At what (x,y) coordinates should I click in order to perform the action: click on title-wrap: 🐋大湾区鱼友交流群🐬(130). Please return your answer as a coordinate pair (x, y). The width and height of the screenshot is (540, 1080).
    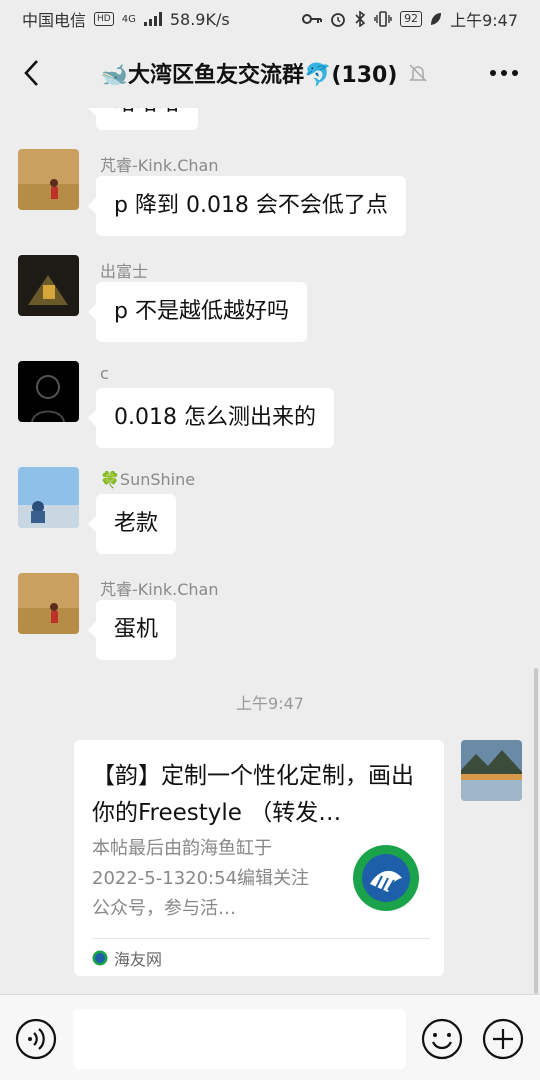
    Looking at the image, I should click on (265, 73).